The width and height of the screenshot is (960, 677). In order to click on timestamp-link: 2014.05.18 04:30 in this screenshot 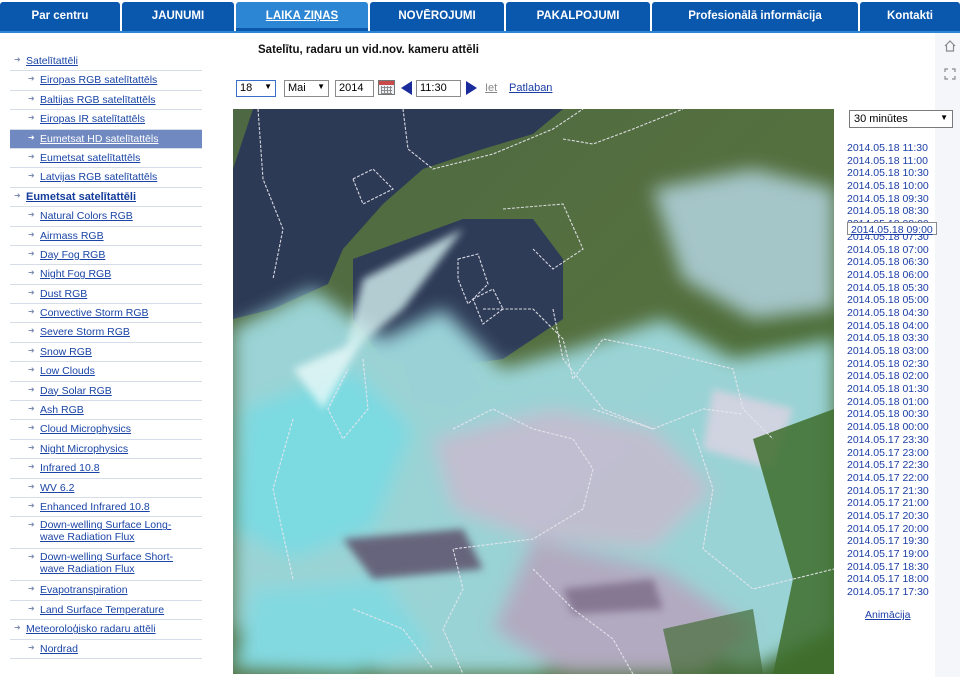, I will do `click(897, 313)`.